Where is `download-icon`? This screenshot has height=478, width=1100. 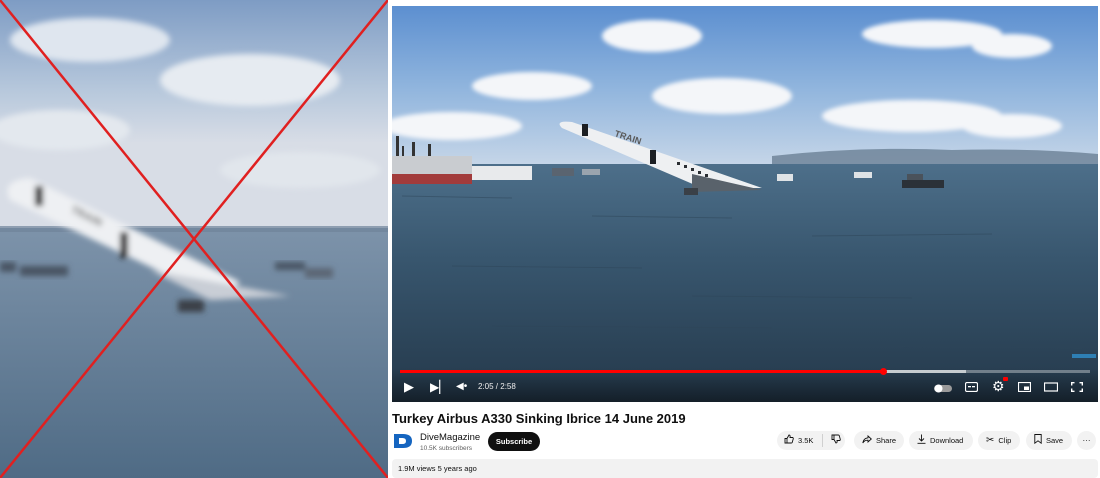
download-icon is located at coordinates (921, 440).